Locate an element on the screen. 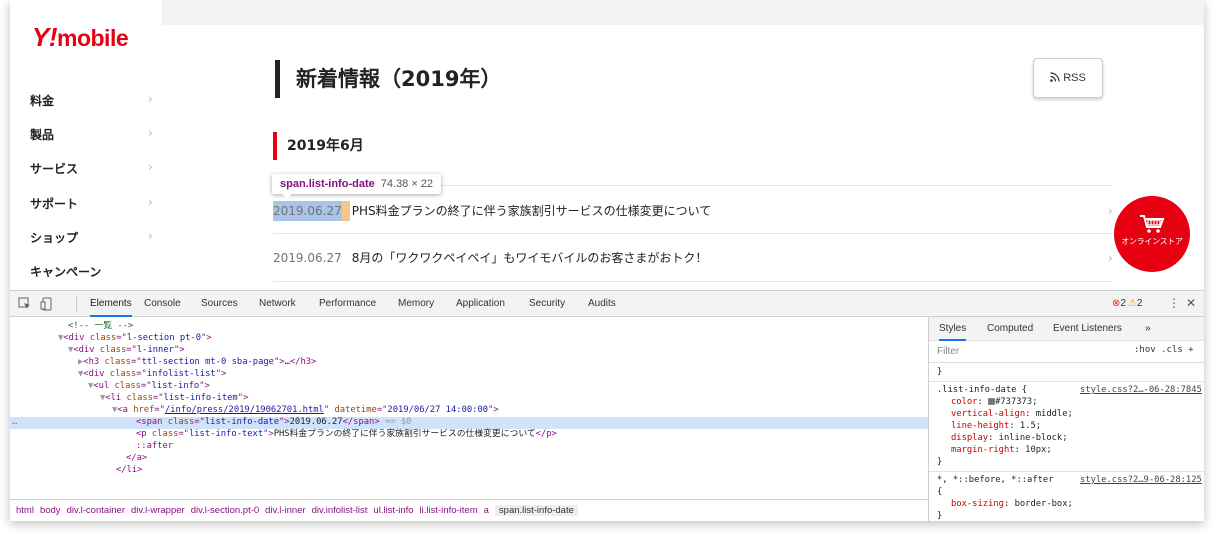 The width and height of the screenshot is (1224, 540). css-property: line-height: 1.5; is located at coordinates (1070, 426).